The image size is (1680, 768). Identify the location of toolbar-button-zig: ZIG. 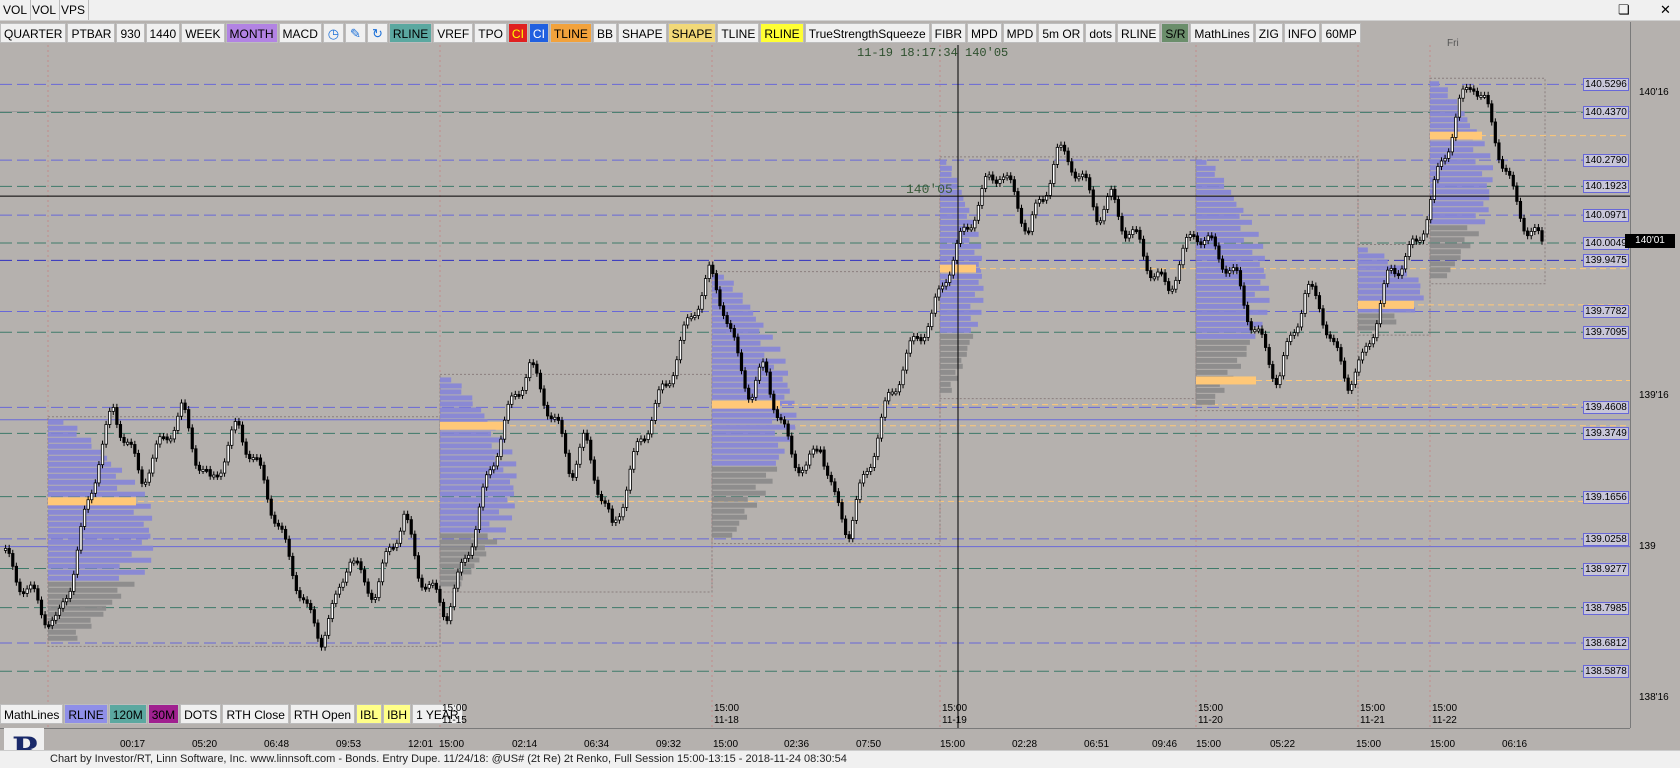
(1268, 33).